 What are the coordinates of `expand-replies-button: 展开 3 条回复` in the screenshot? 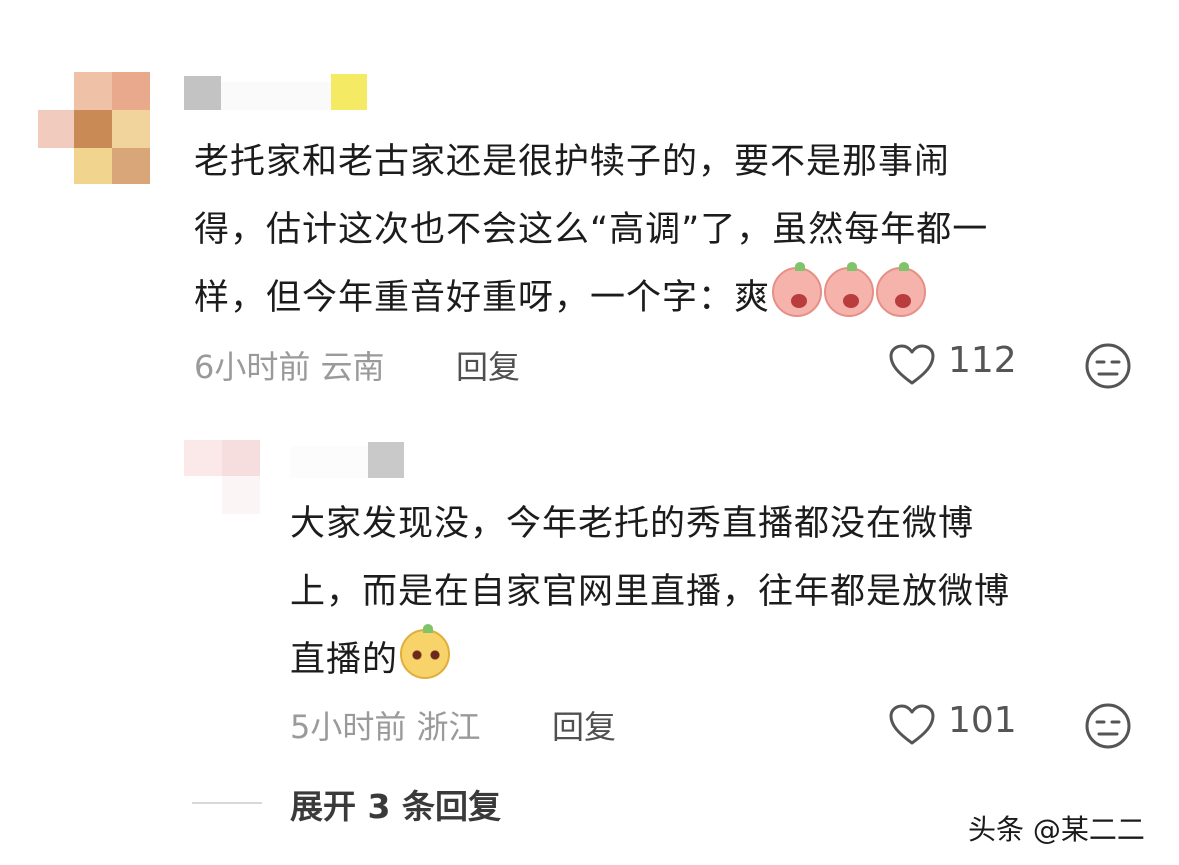 It's located at (395, 804).